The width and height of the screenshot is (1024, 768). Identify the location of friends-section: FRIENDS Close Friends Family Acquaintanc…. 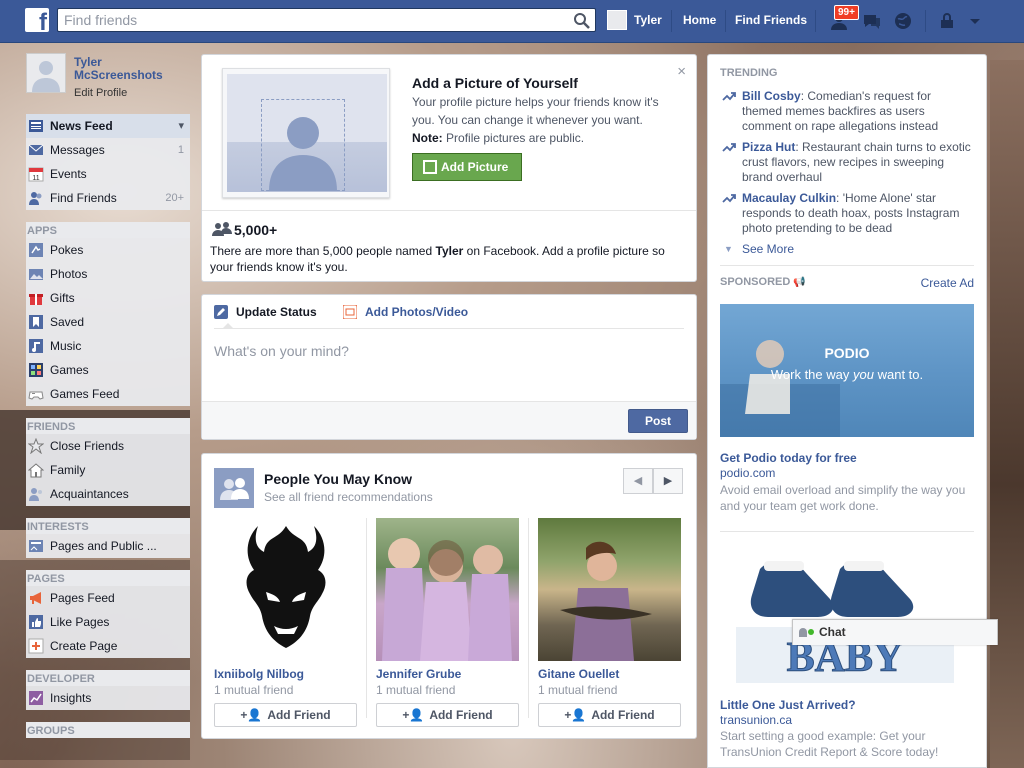
(108, 462).